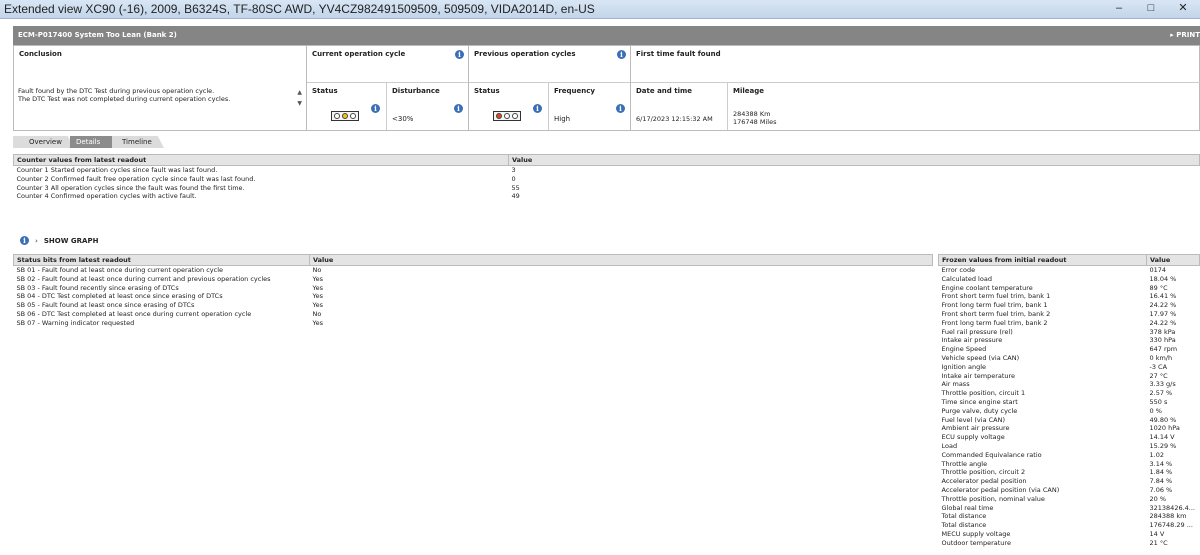 The width and height of the screenshot is (1200, 555). I want to click on table-row: Calculated load 18.04 %, so click(1069, 279).